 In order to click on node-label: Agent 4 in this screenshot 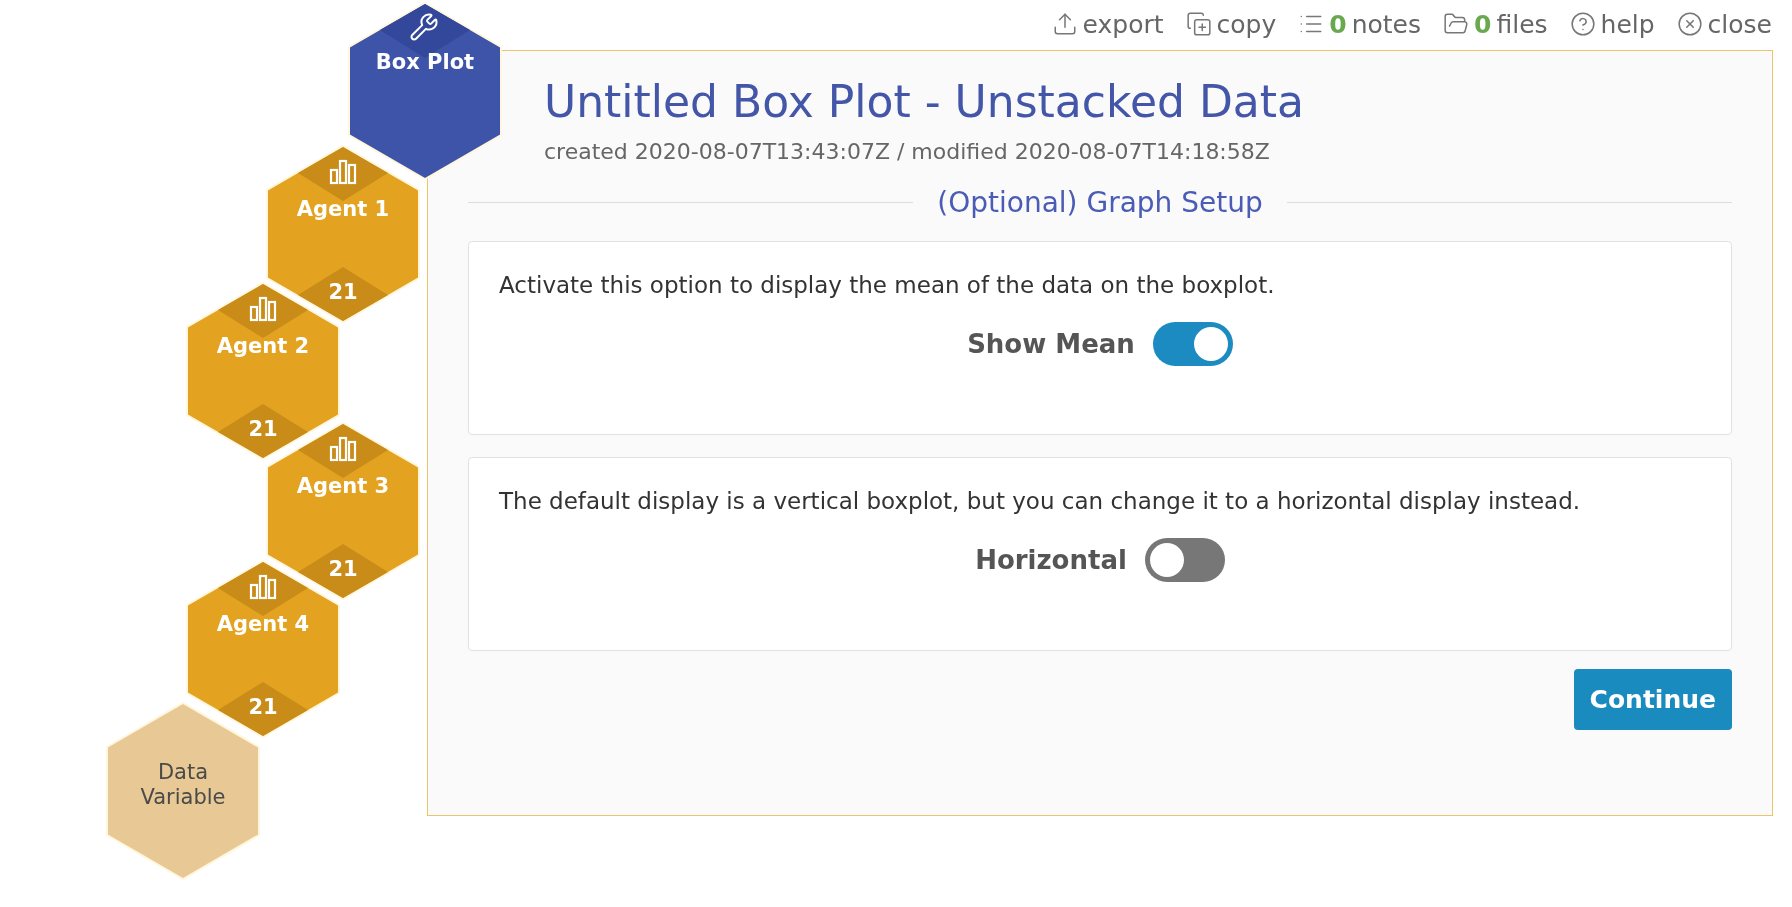, I will do `click(263, 625)`.